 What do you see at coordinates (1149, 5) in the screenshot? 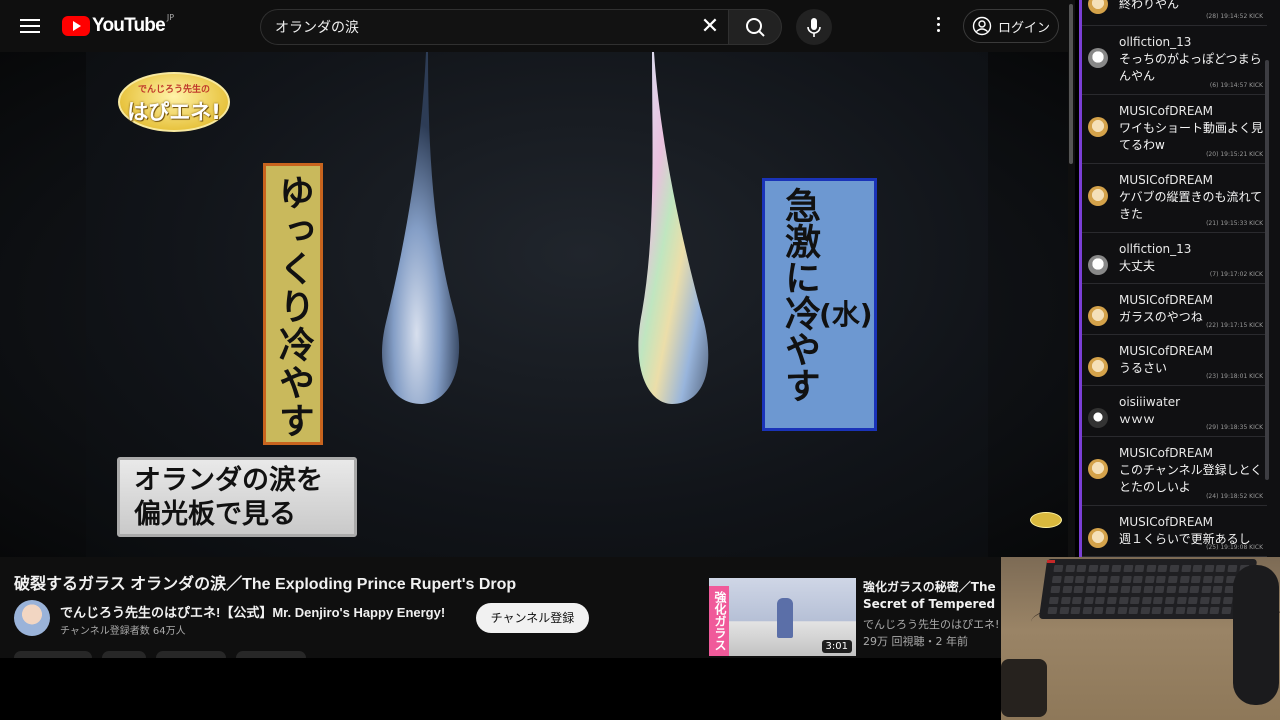
I see `chat-text: 終わりやん` at bounding box center [1149, 5].